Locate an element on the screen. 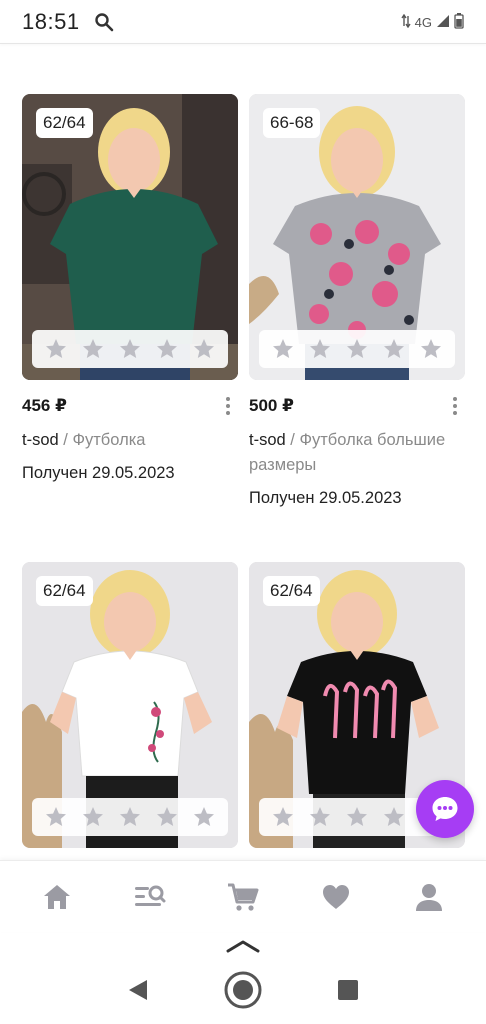  product-title: t-sod / Футболка is located at coordinates (130, 440).